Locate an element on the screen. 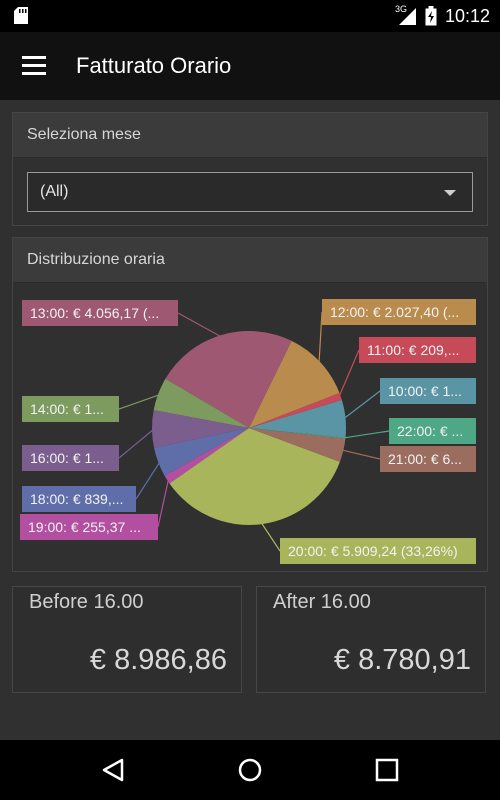  status-time: 10:12 is located at coordinates (467, 15).